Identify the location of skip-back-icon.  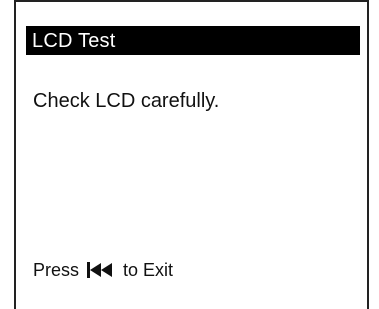
(101, 270).